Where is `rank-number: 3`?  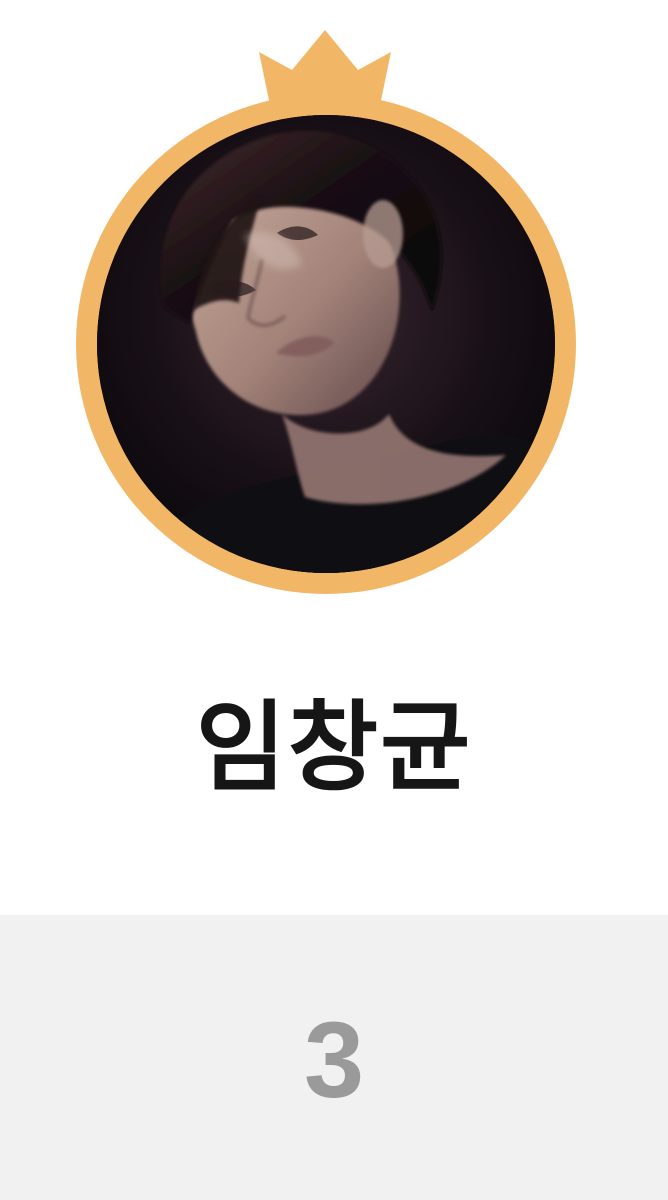
rank-number: 3 is located at coordinates (334, 1059).